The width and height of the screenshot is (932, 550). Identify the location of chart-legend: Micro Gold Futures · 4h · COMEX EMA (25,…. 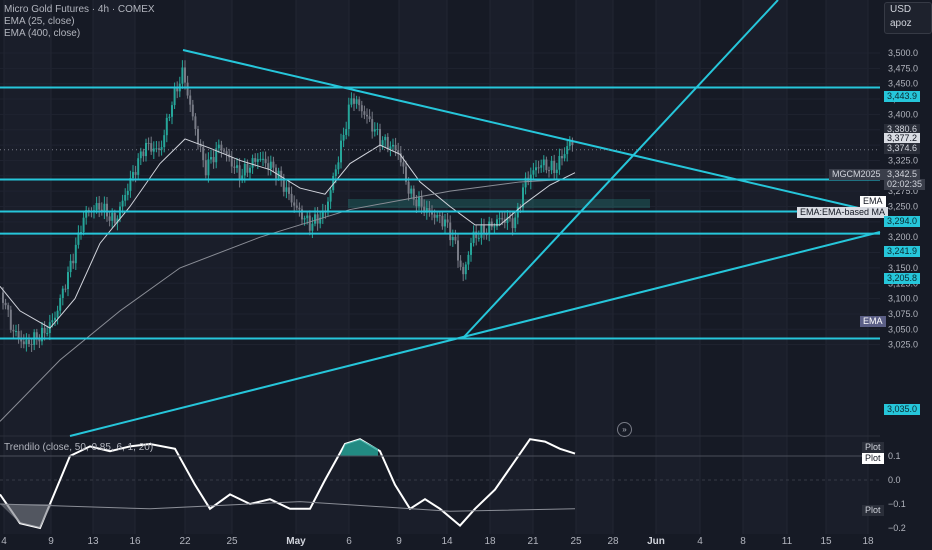
(79, 22).